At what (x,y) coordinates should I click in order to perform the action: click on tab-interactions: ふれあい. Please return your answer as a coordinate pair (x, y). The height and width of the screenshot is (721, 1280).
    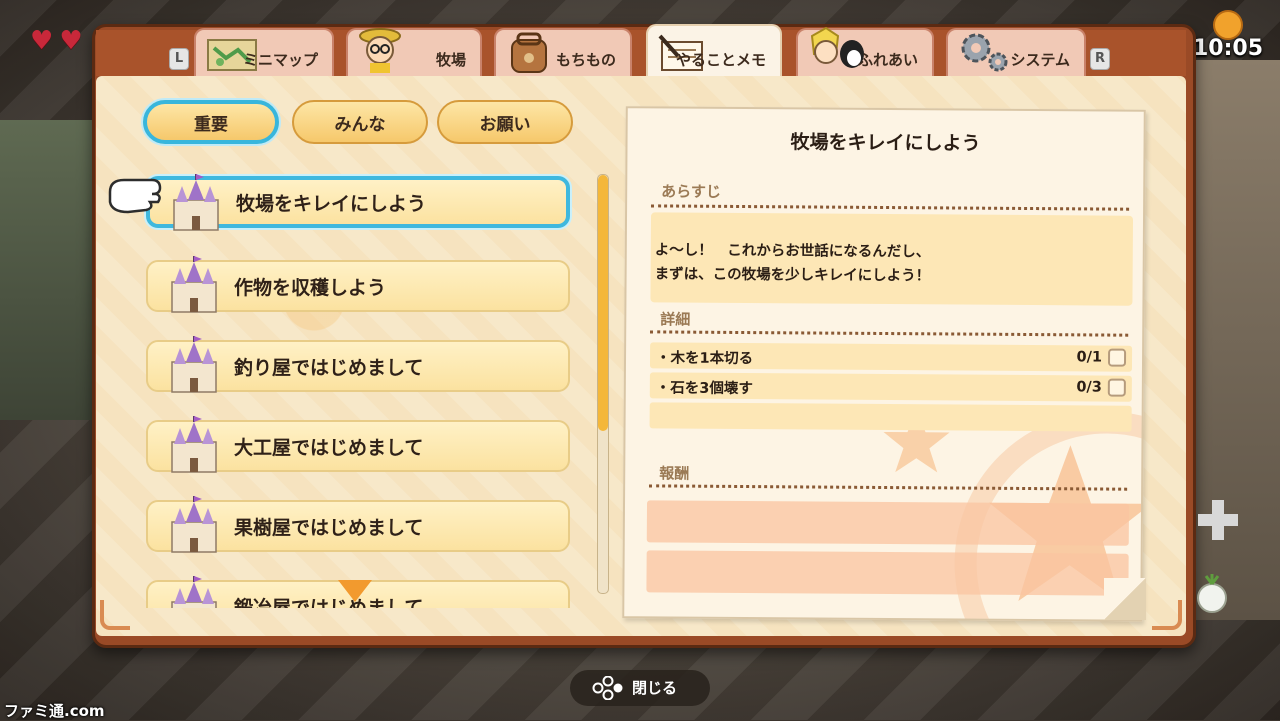
    Looking at the image, I should click on (865, 51).